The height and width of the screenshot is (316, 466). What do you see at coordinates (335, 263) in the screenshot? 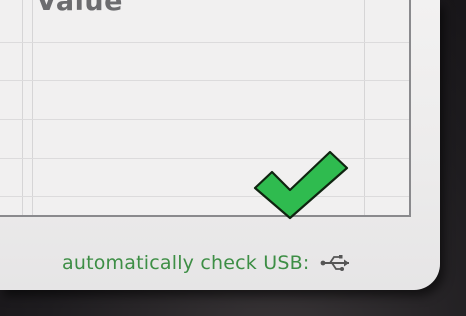
I see `usb-icon` at bounding box center [335, 263].